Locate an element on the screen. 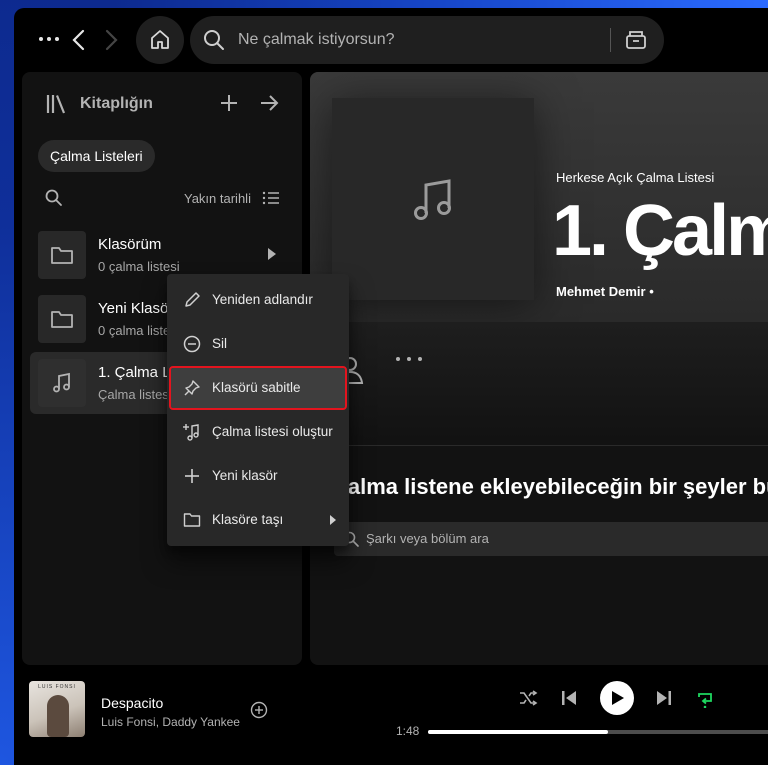 Image resolution: width=768 pixels, height=765 pixels. sort-button: Yakın tarihli is located at coordinates (217, 198).